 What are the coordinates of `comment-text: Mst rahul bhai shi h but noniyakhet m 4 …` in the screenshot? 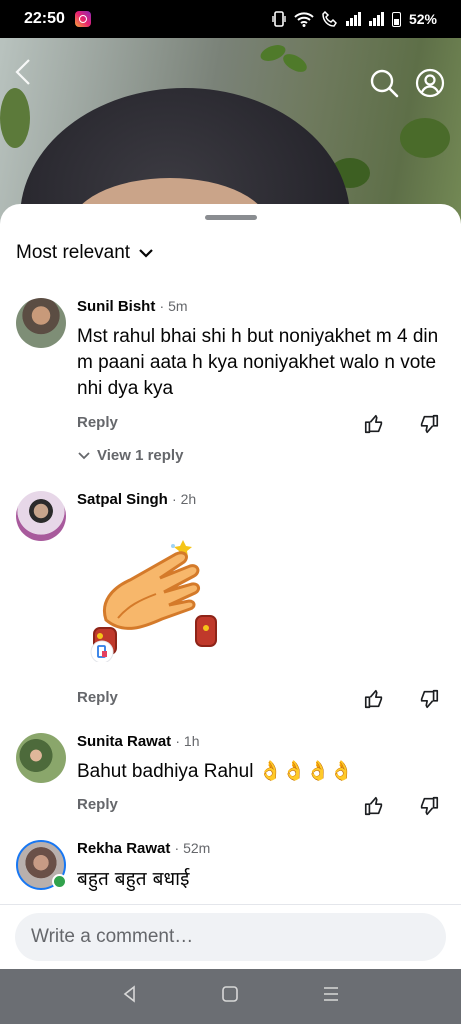 It's located at (258, 362).